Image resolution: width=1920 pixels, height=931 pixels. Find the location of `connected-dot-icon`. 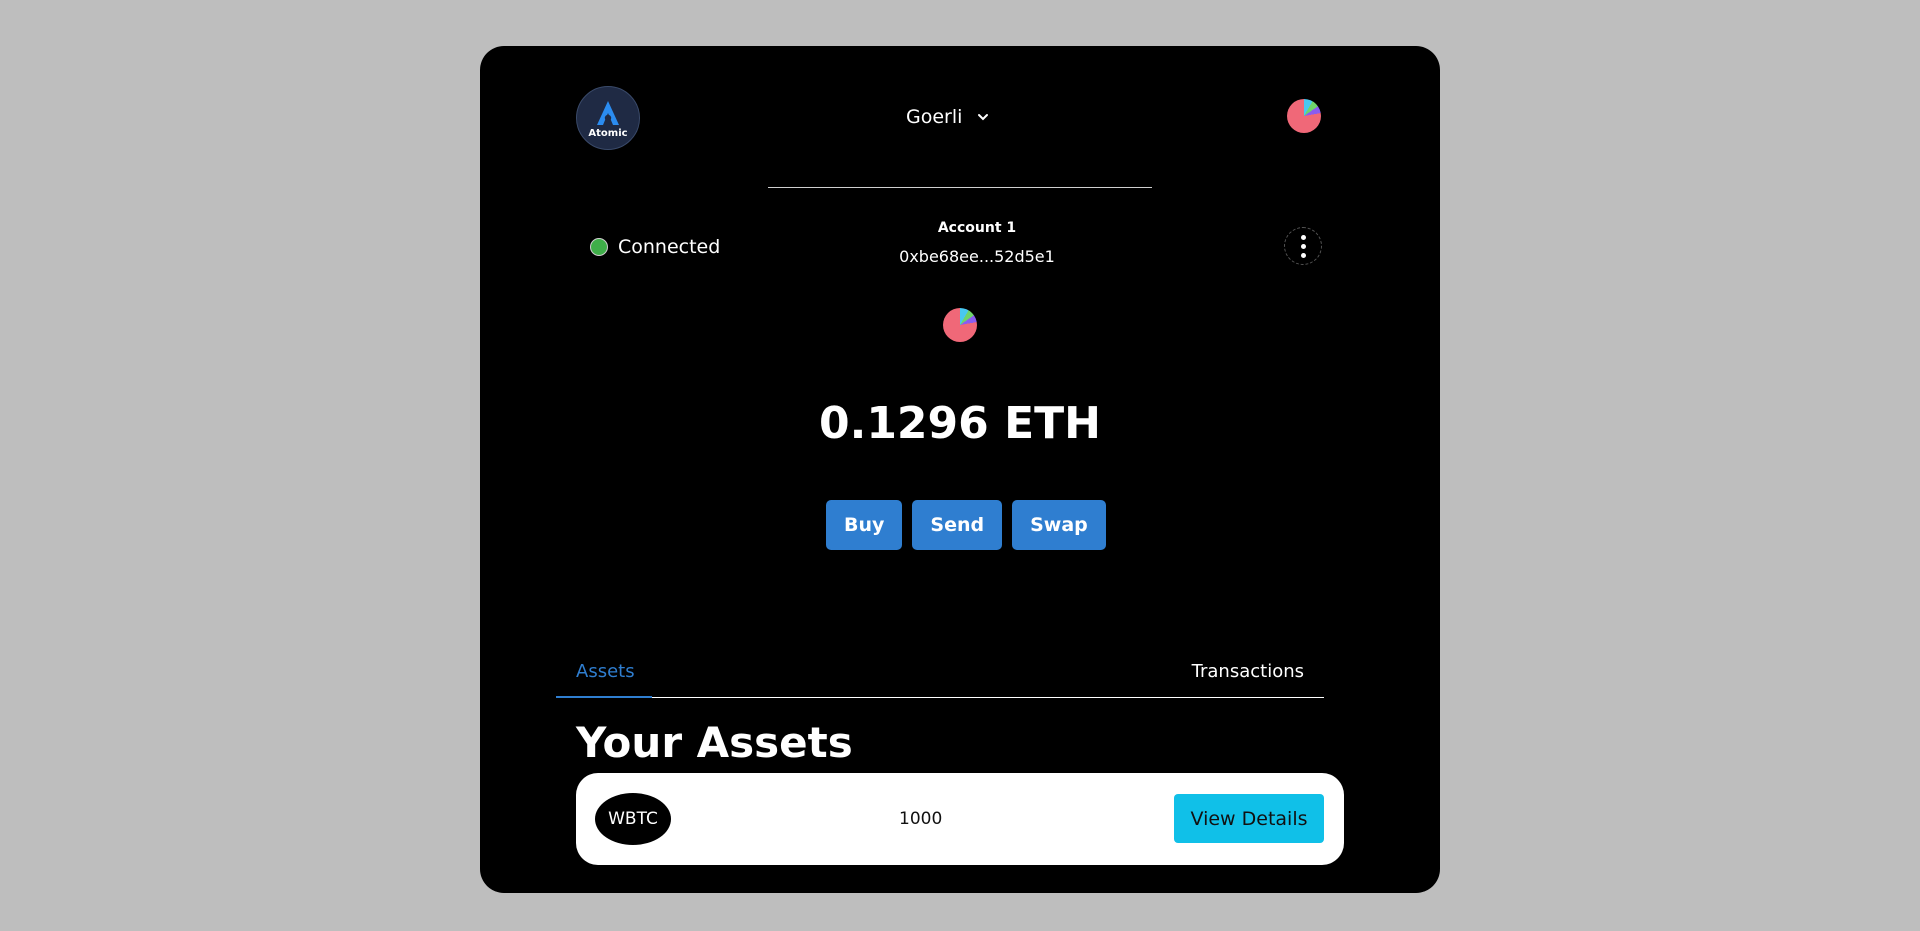

connected-dot-icon is located at coordinates (599, 247).